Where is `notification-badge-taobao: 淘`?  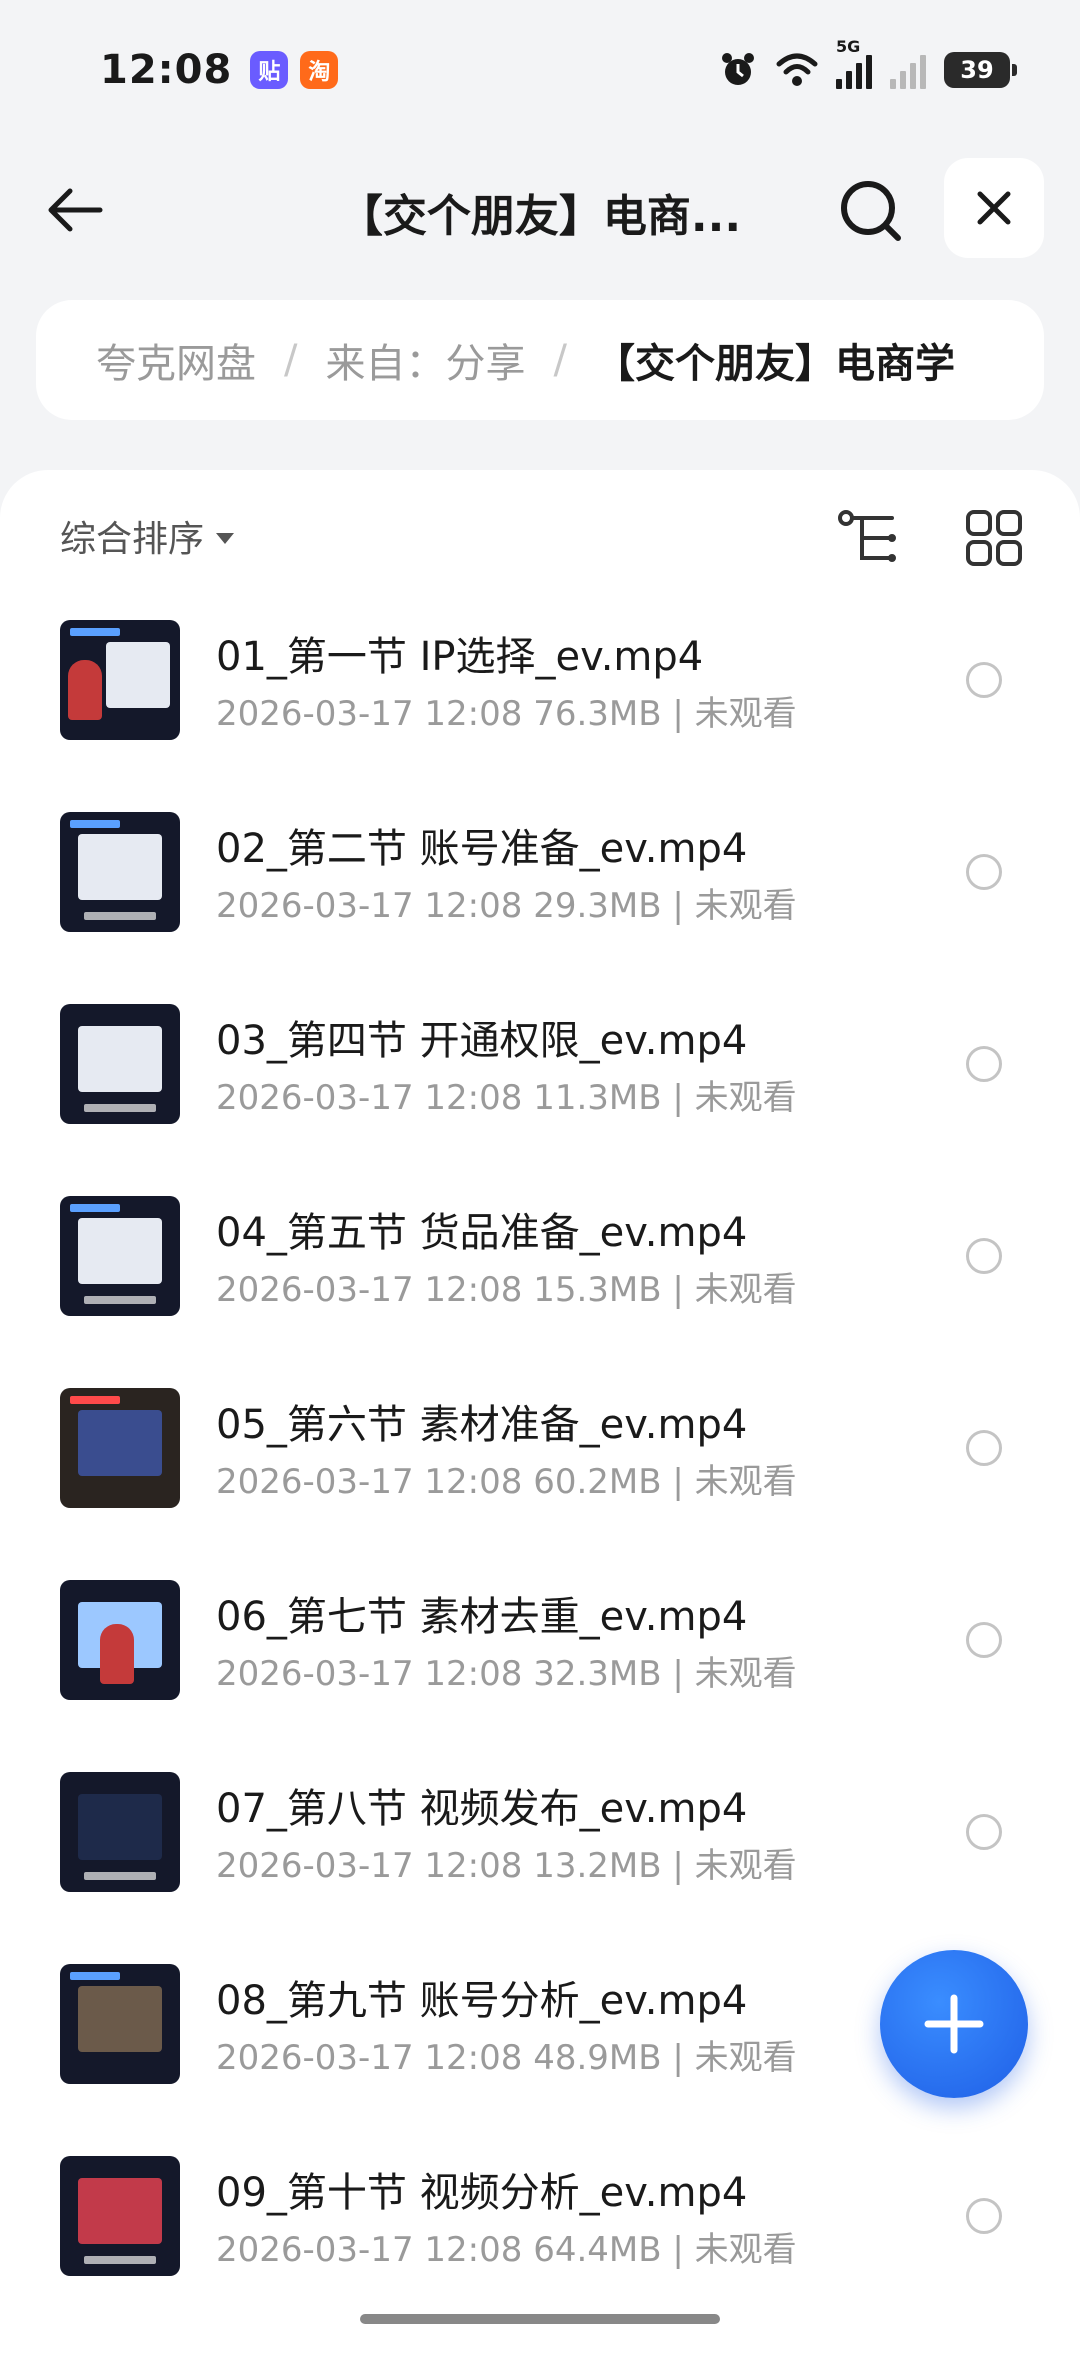 notification-badge-taobao: 淘 is located at coordinates (319, 70).